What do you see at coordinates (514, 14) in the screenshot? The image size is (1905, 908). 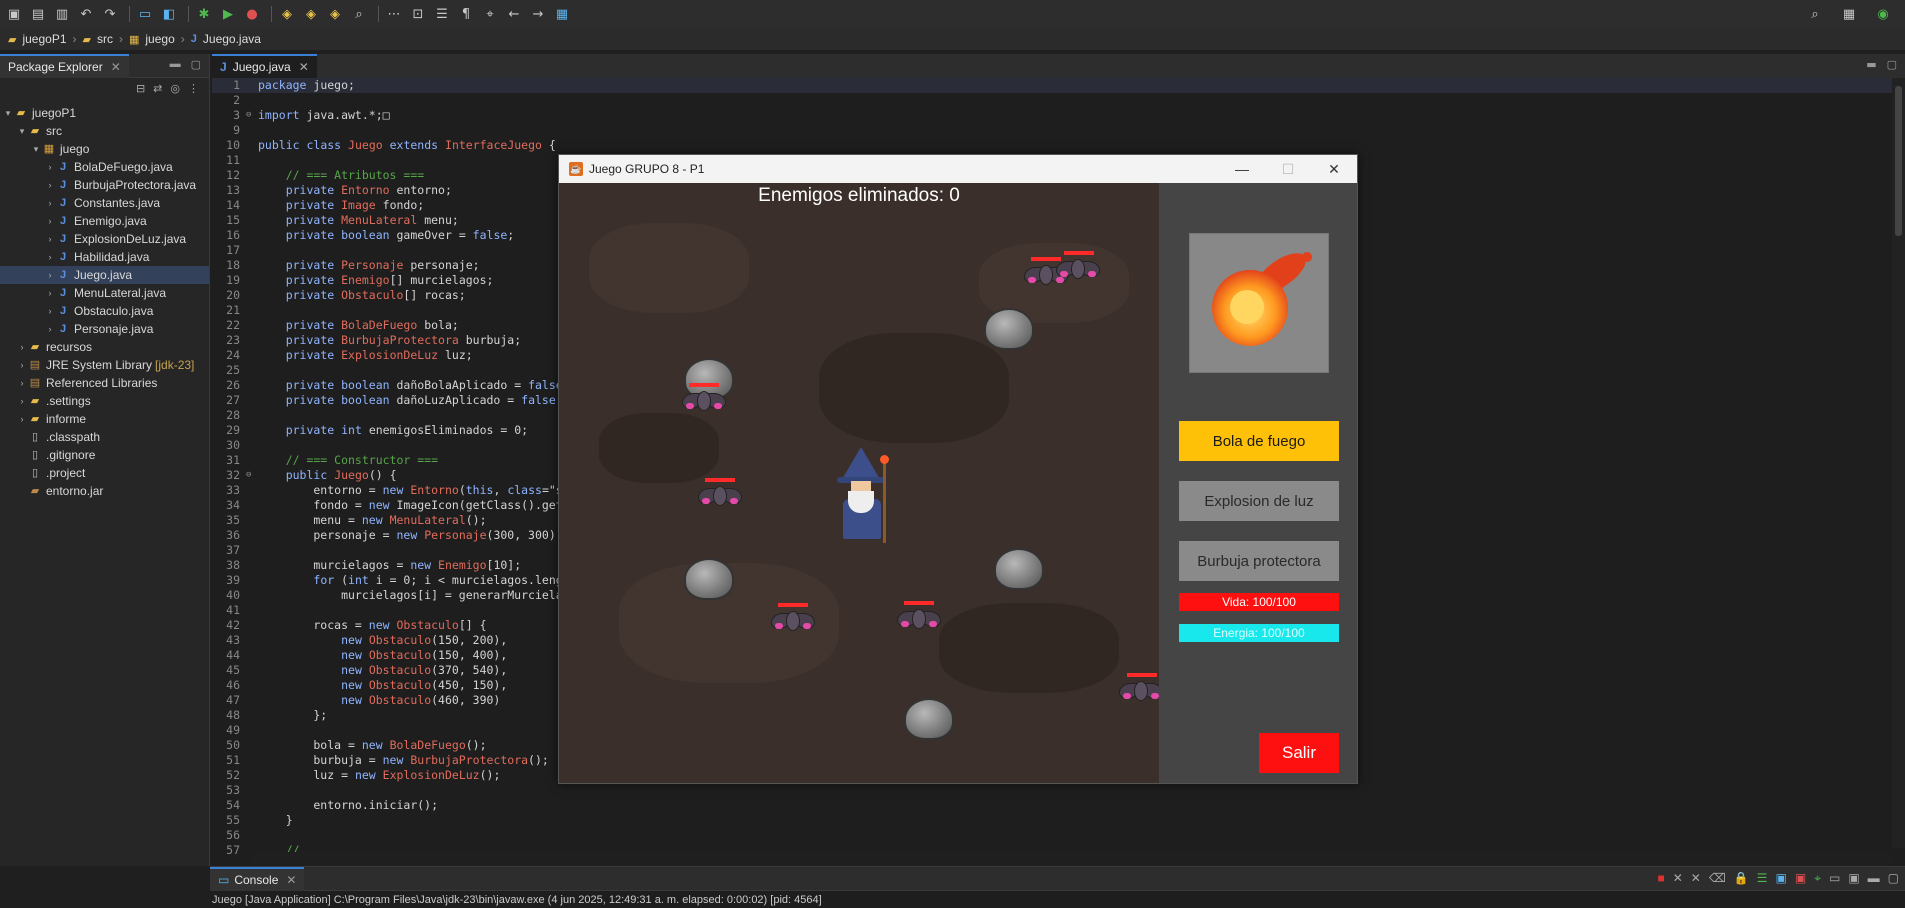 I see `back-icon: ←` at bounding box center [514, 14].